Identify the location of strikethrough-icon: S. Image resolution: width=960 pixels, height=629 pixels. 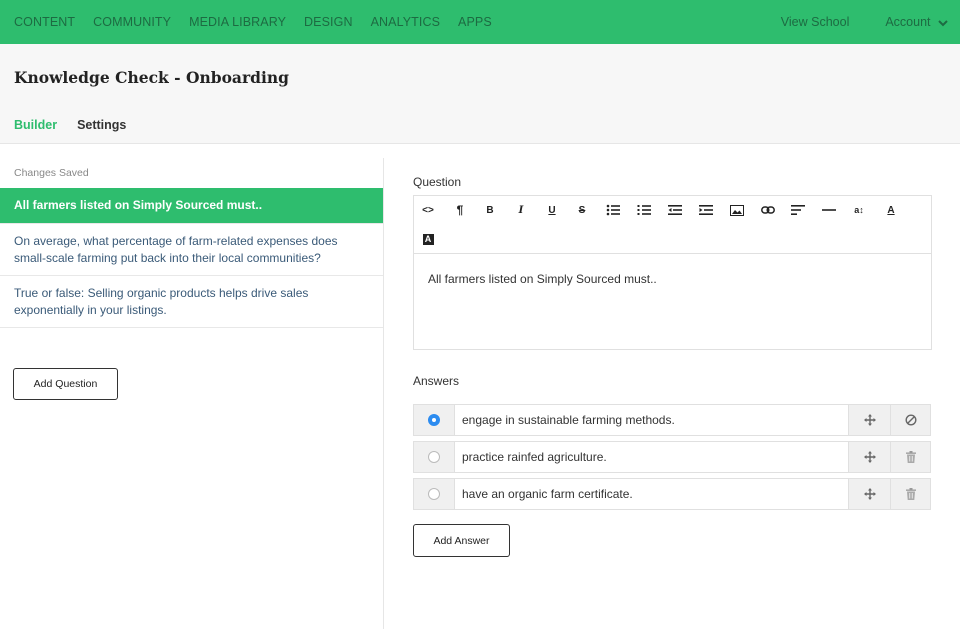
(582, 210).